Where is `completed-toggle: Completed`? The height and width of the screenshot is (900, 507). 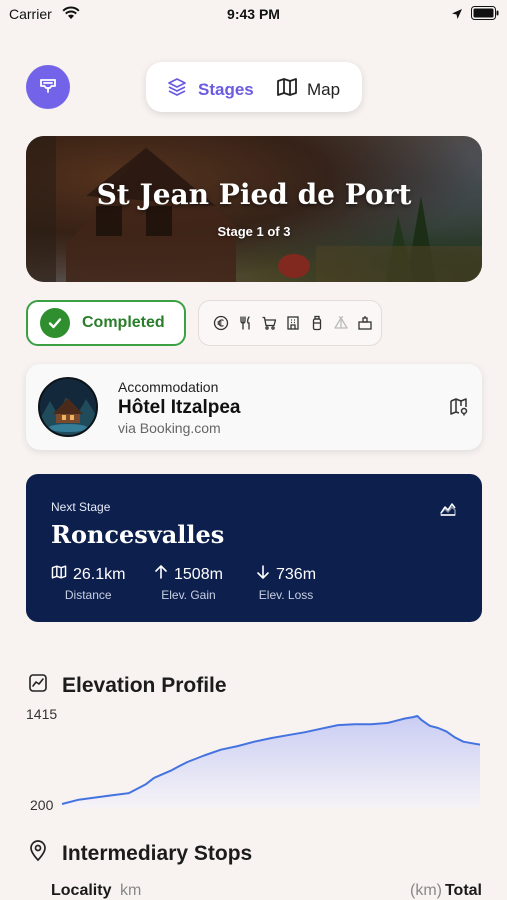
completed-toggle: Completed is located at coordinates (106, 323).